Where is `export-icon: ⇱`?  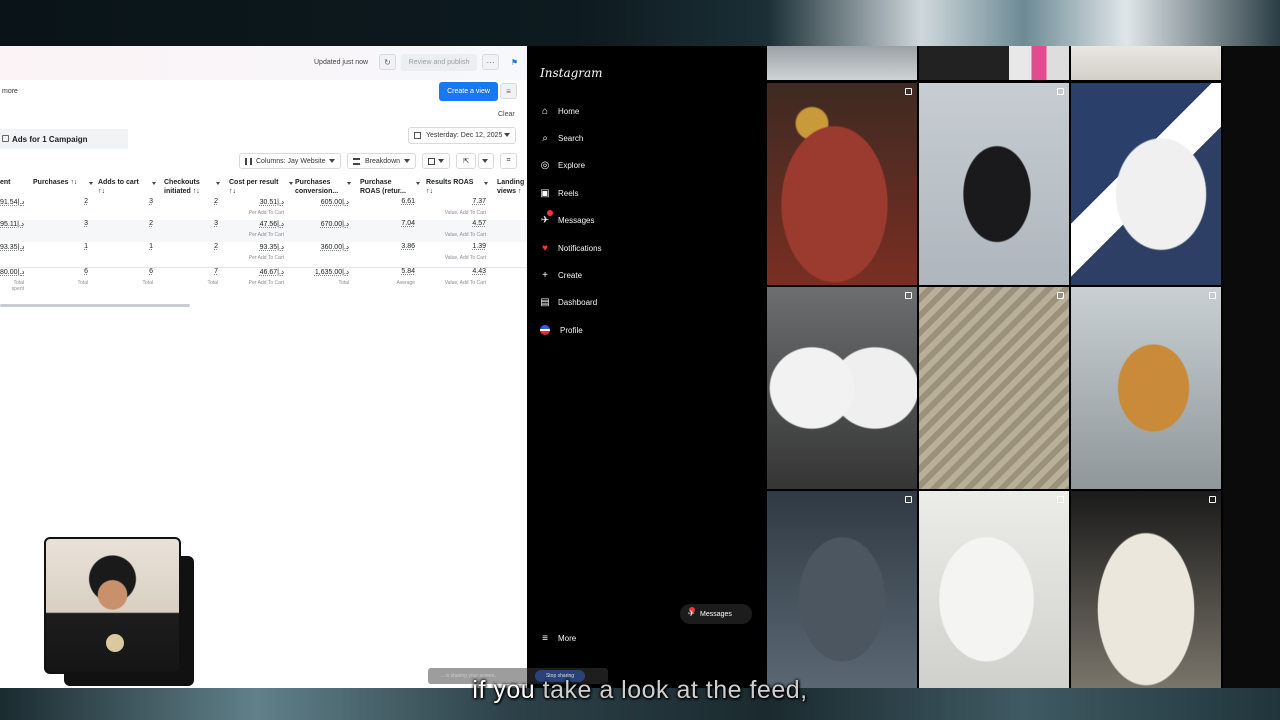
export-icon: ⇱ is located at coordinates (466, 161).